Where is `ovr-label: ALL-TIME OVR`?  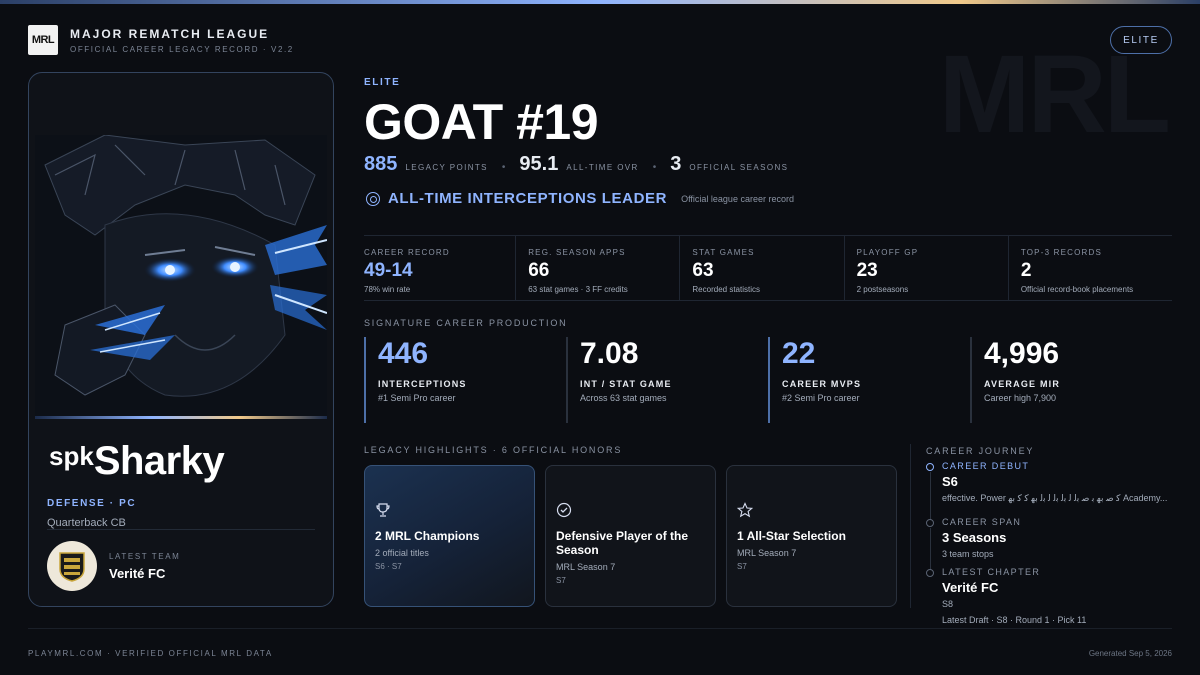 ovr-label: ALL-TIME OVR is located at coordinates (602, 167).